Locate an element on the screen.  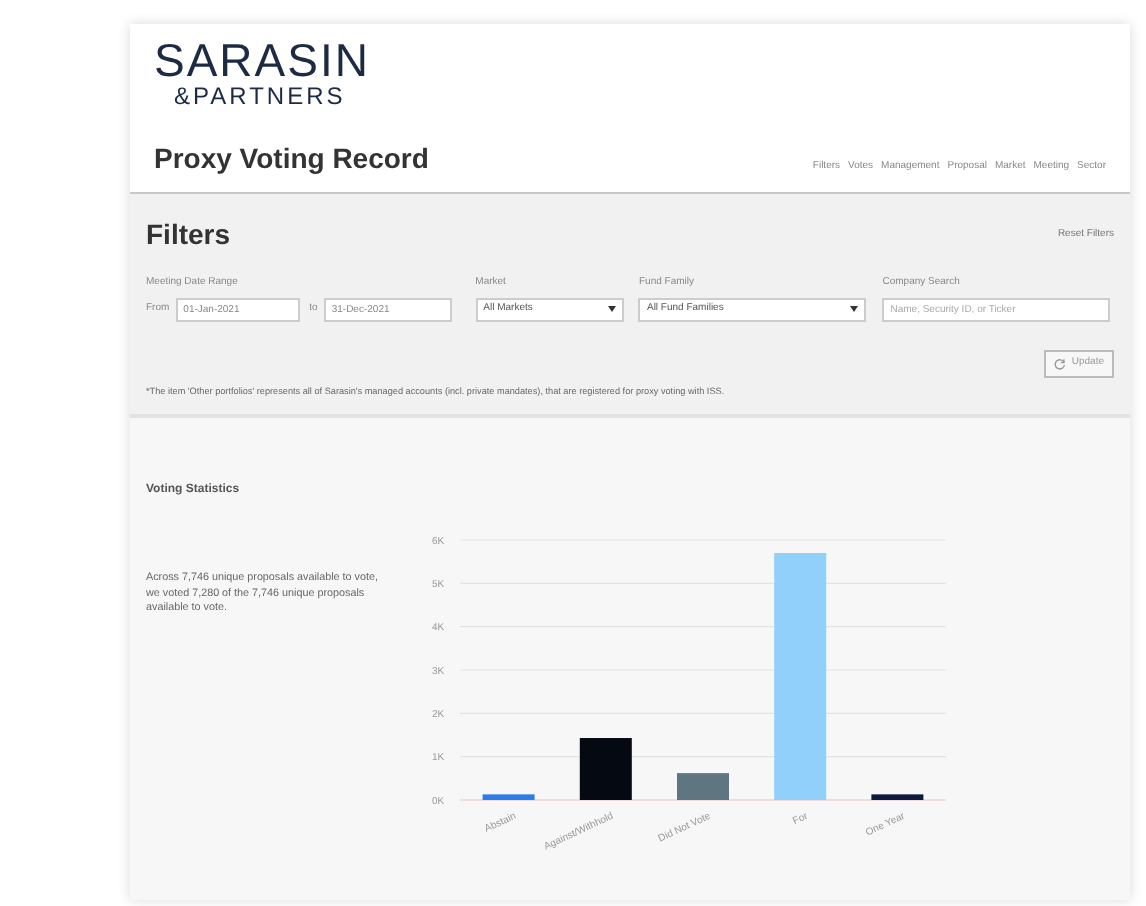
page-title: Proxy Voting Record is located at coordinates (291, 159).